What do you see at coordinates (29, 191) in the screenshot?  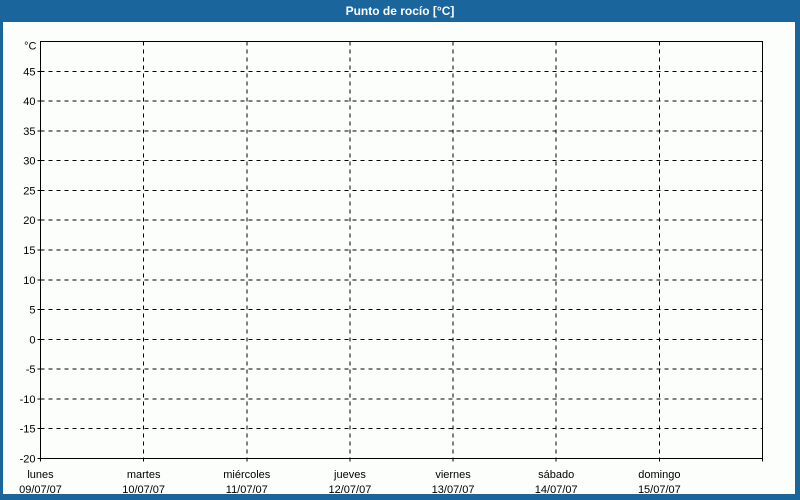 I see `y-tick-label: 25` at bounding box center [29, 191].